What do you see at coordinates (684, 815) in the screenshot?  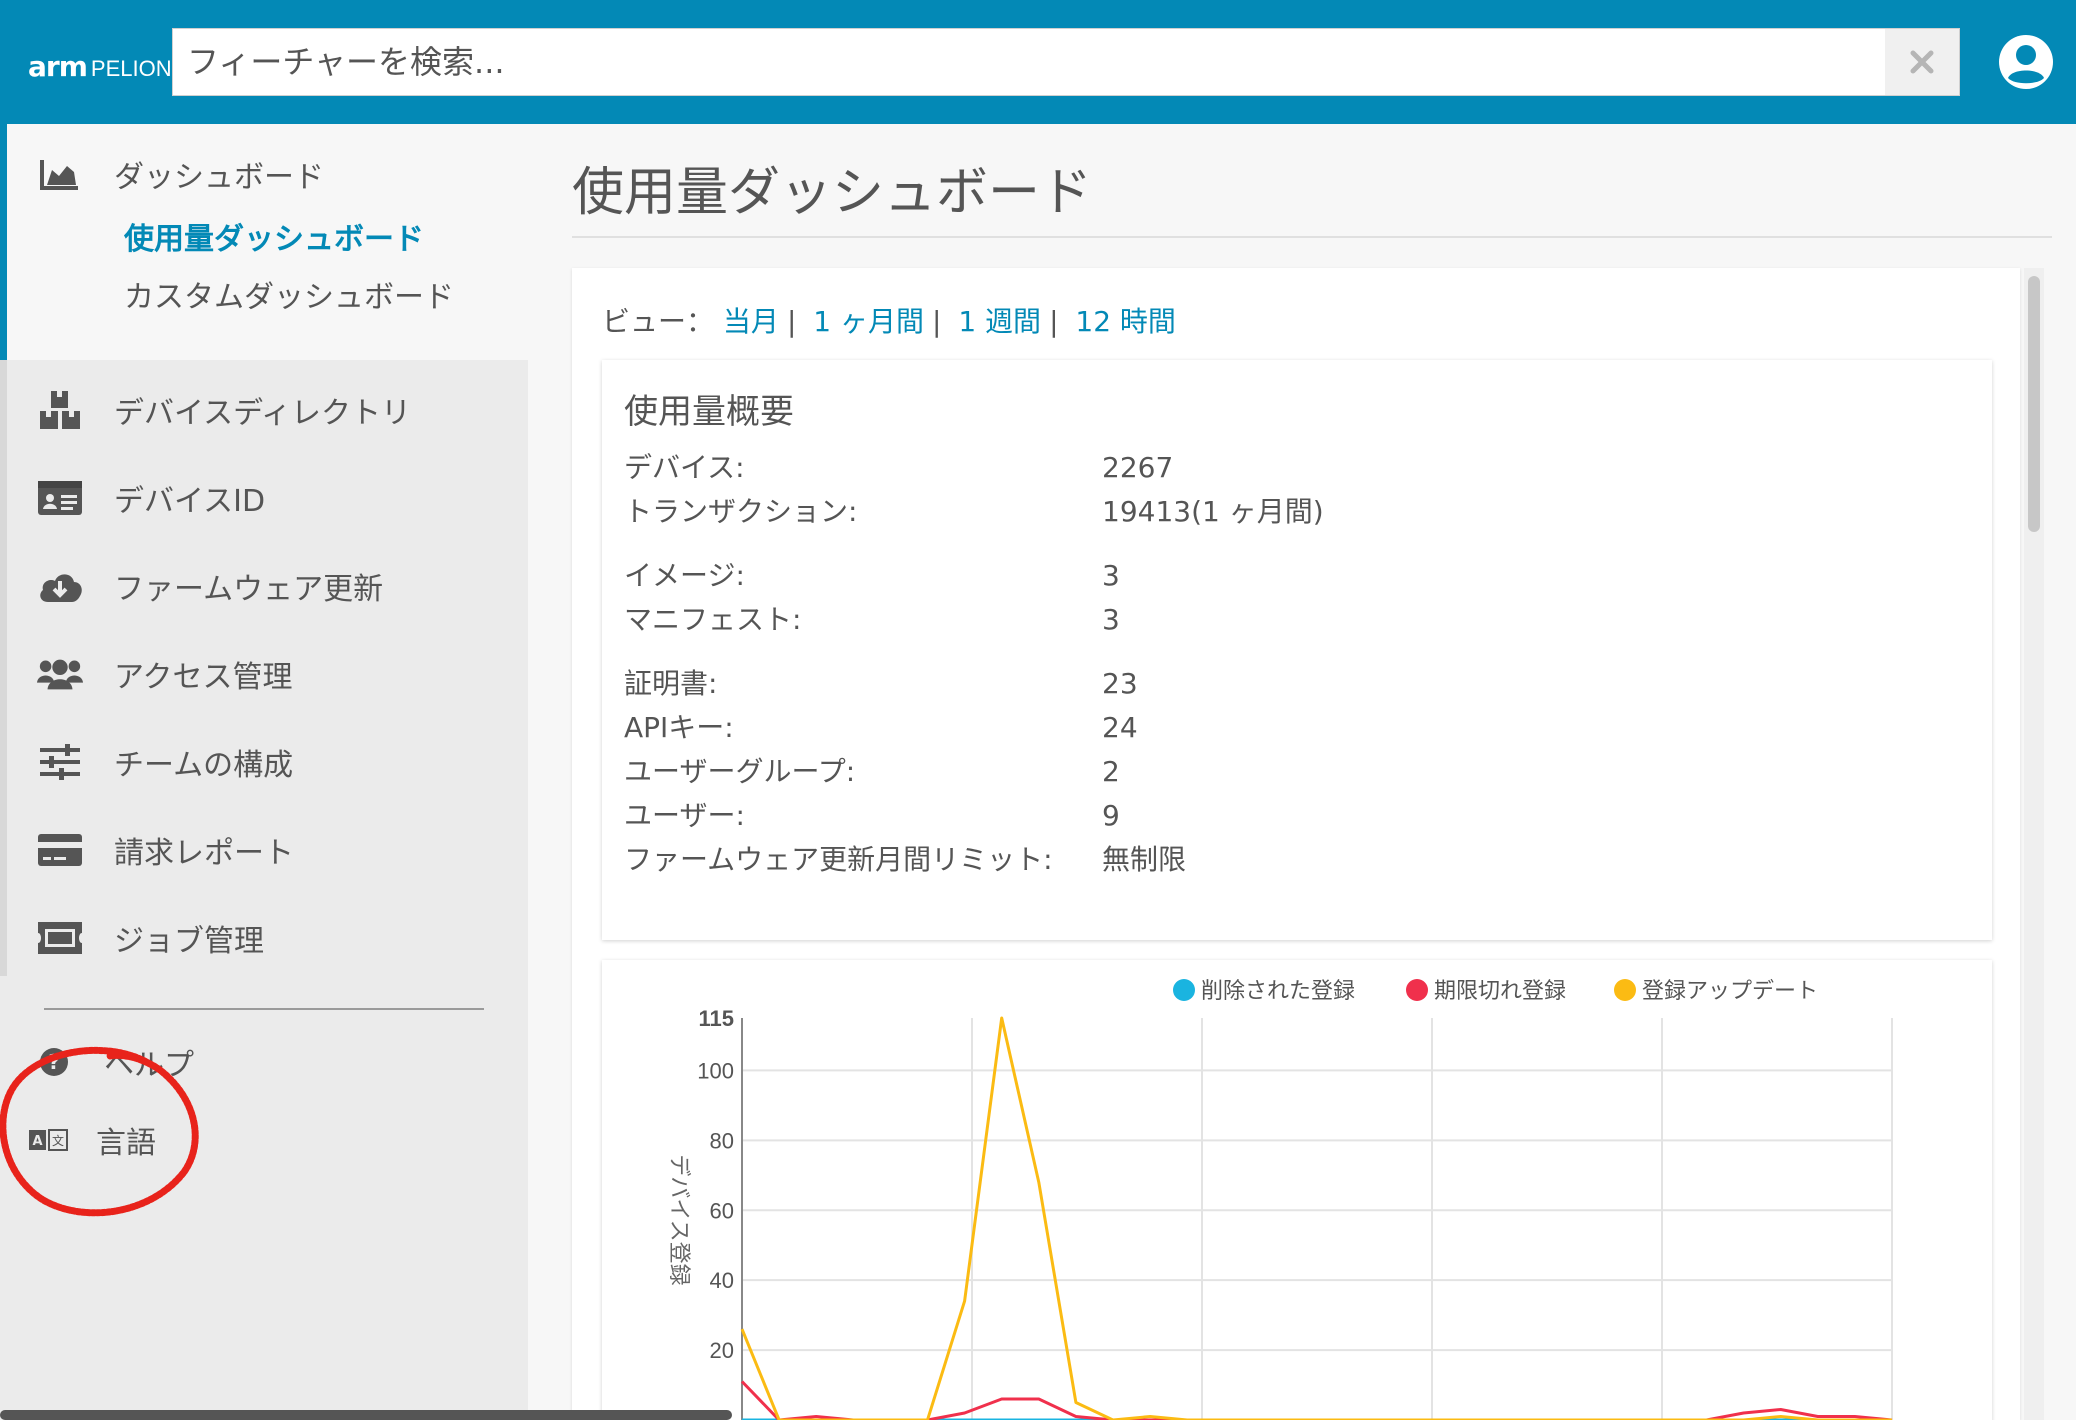 I see `summary-key: ユーザー:` at bounding box center [684, 815].